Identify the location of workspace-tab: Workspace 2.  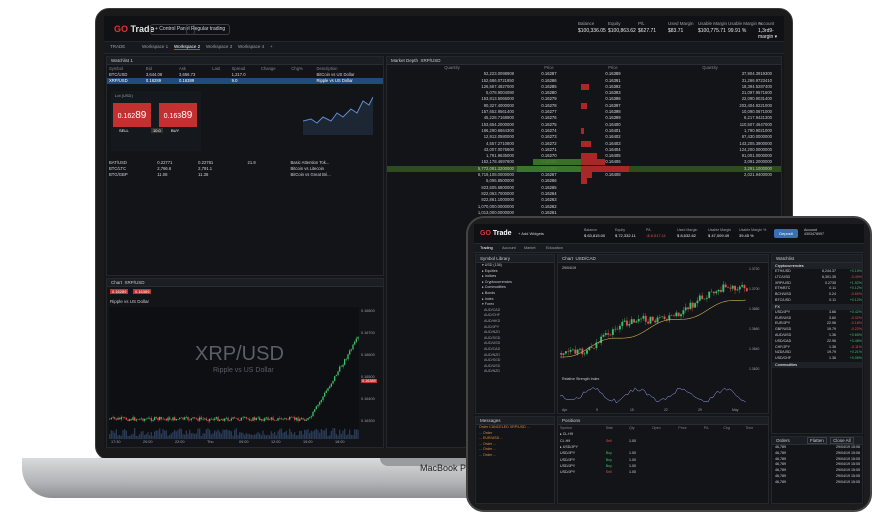
(187, 47).